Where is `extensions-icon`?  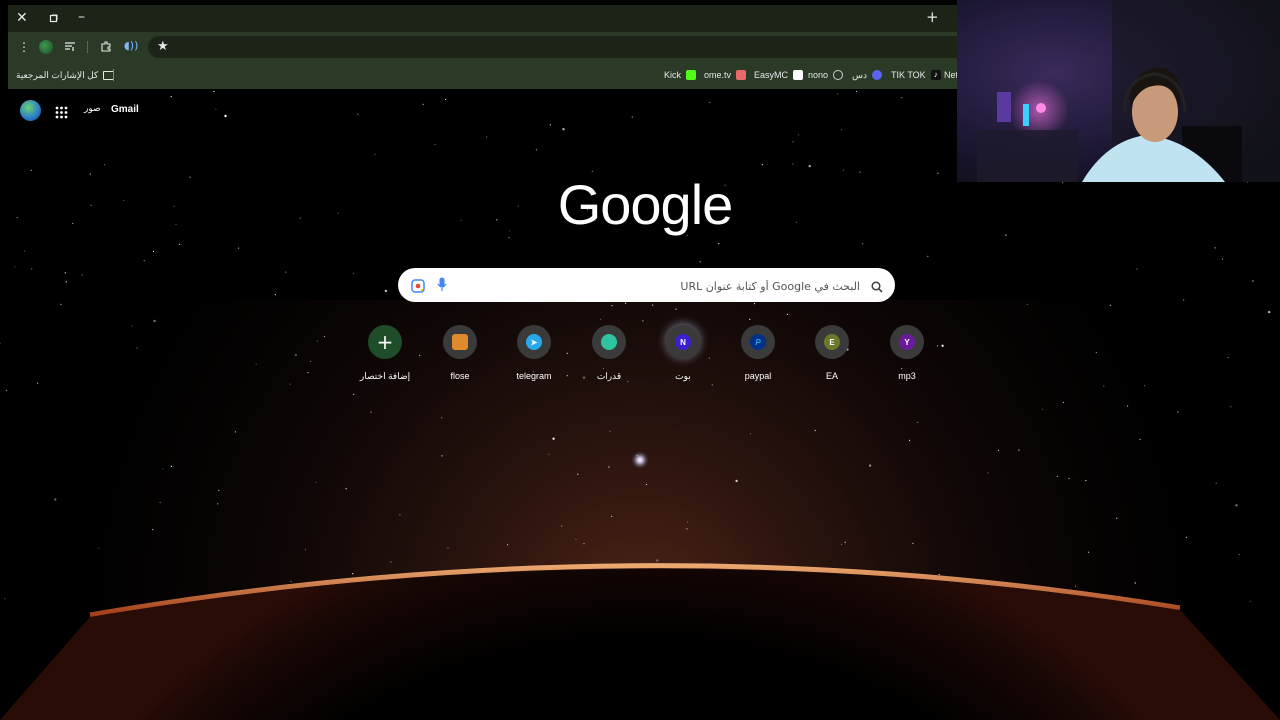 extensions-icon is located at coordinates (106, 47).